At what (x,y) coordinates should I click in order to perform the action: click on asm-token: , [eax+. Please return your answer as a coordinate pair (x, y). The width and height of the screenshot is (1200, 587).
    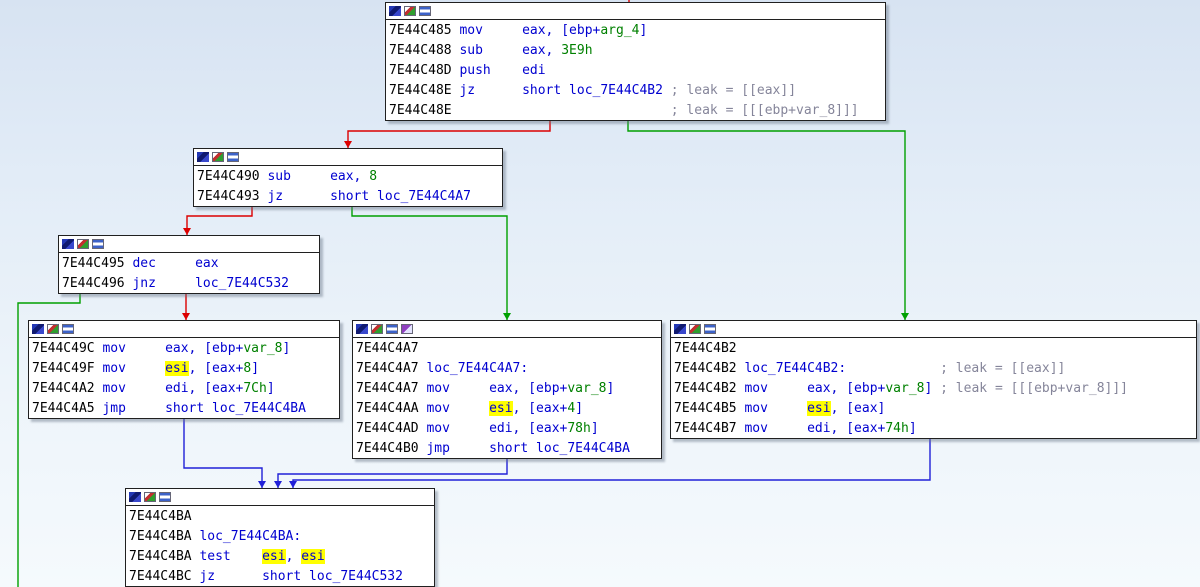
    Looking at the image, I should click on (540, 408).